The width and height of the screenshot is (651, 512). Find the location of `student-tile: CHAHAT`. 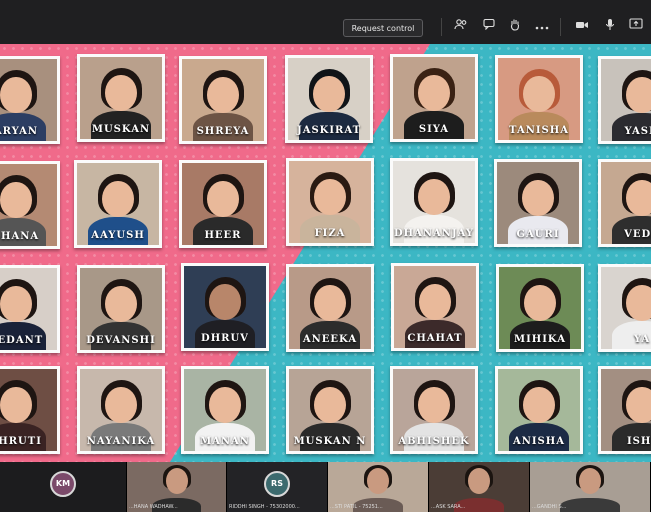

student-tile: CHAHAT is located at coordinates (435, 307).